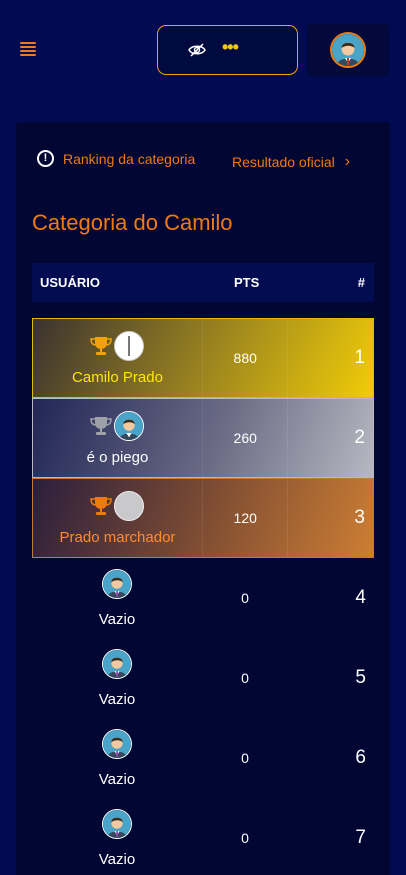  Describe the element at coordinates (247, 282) in the screenshot. I see `column-points: PTS` at that location.